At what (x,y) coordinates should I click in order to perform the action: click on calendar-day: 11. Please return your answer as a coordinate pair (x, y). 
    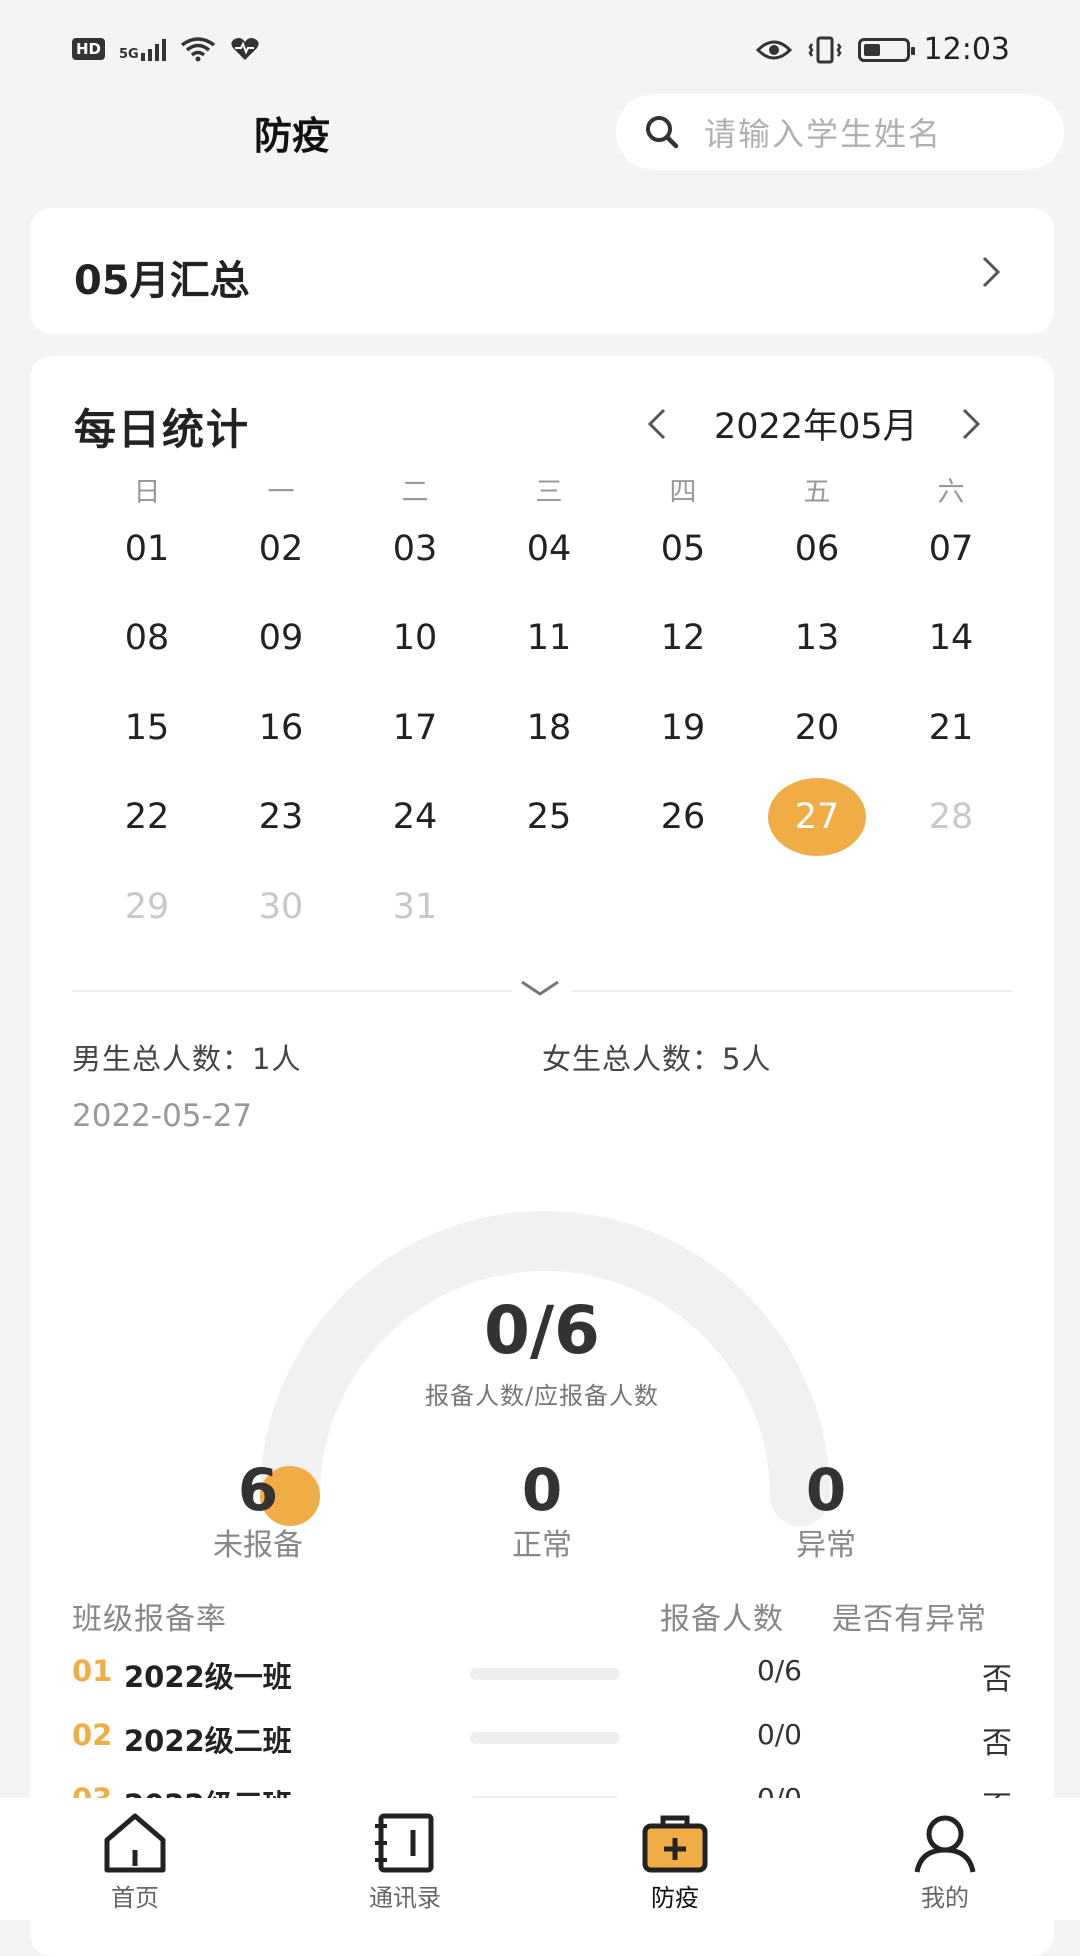
    Looking at the image, I should click on (549, 639).